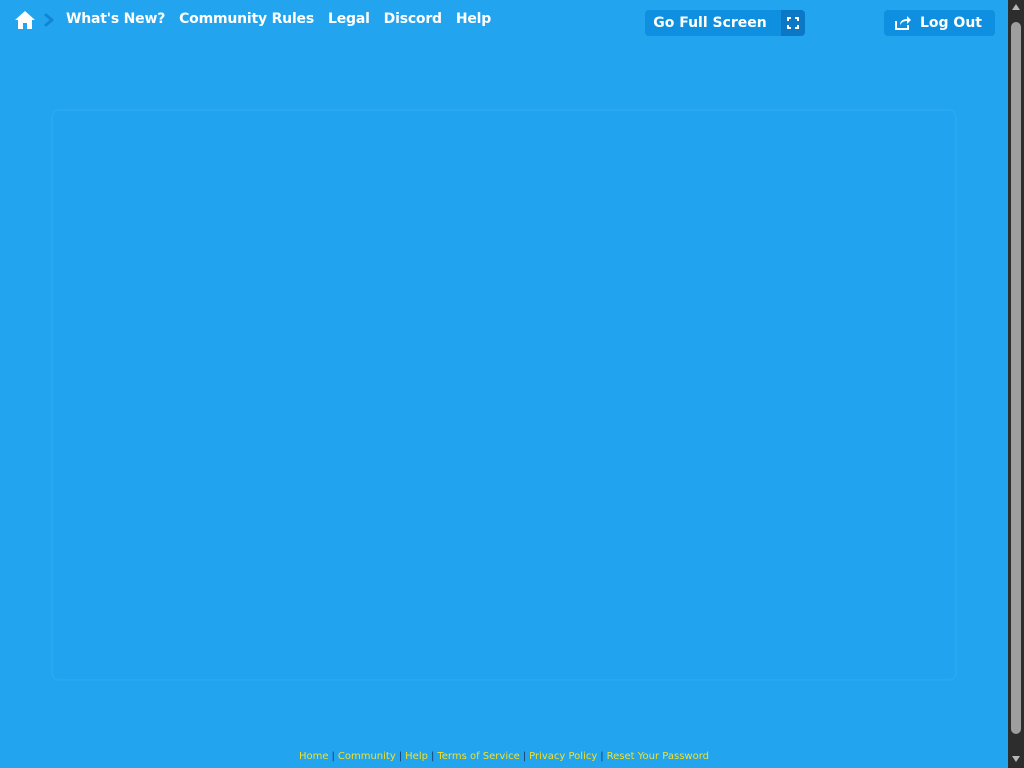  Describe the element at coordinates (951, 23) in the screenshot. I see `log-out-label: Log Out` at that location.